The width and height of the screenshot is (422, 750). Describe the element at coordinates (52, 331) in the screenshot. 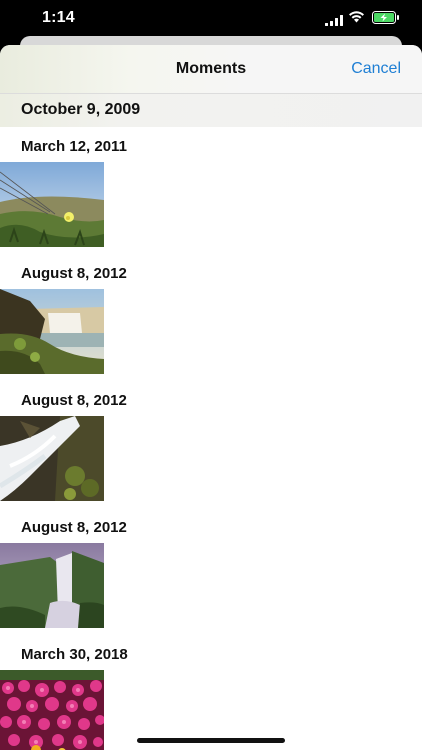

I see `photo-thumbnail-waterfall-canyon` at that location.